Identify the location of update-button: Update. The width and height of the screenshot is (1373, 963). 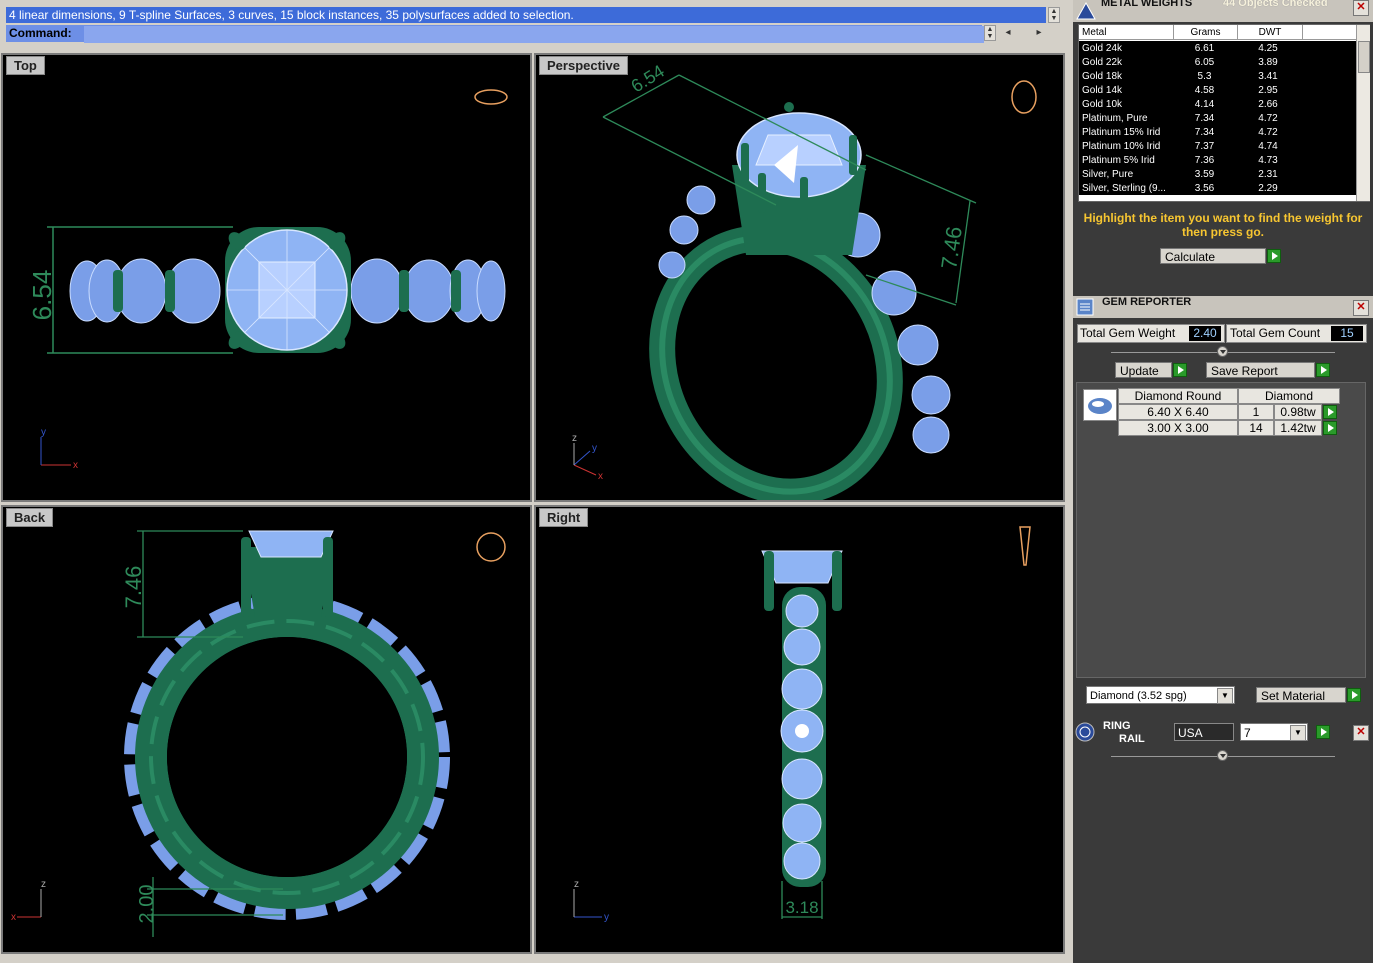
(1143, 370).